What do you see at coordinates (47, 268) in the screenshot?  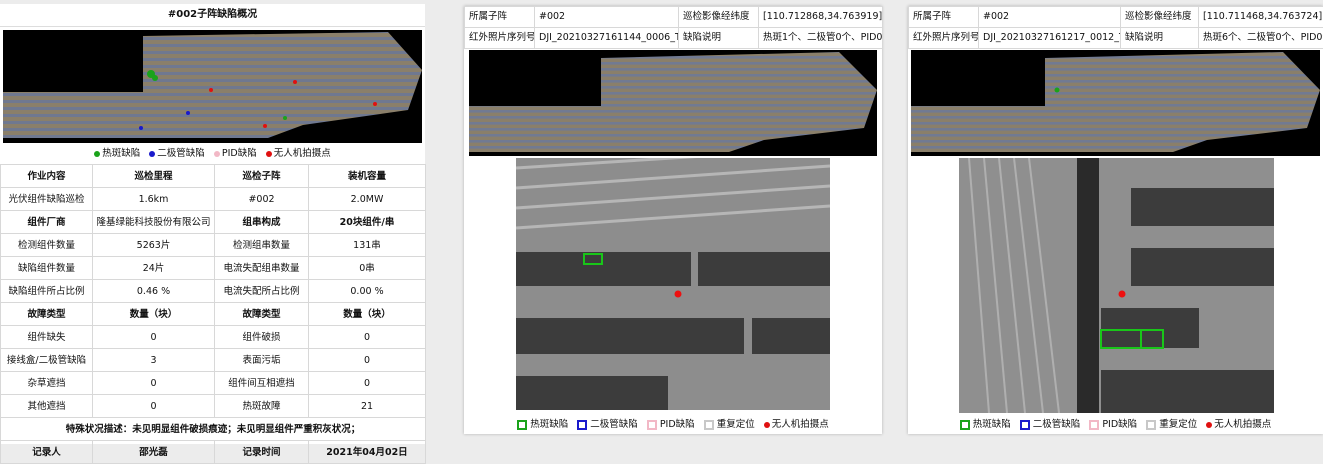 I see `summary-cell: 缺陷组件数量` at bounding box center [47, 268].